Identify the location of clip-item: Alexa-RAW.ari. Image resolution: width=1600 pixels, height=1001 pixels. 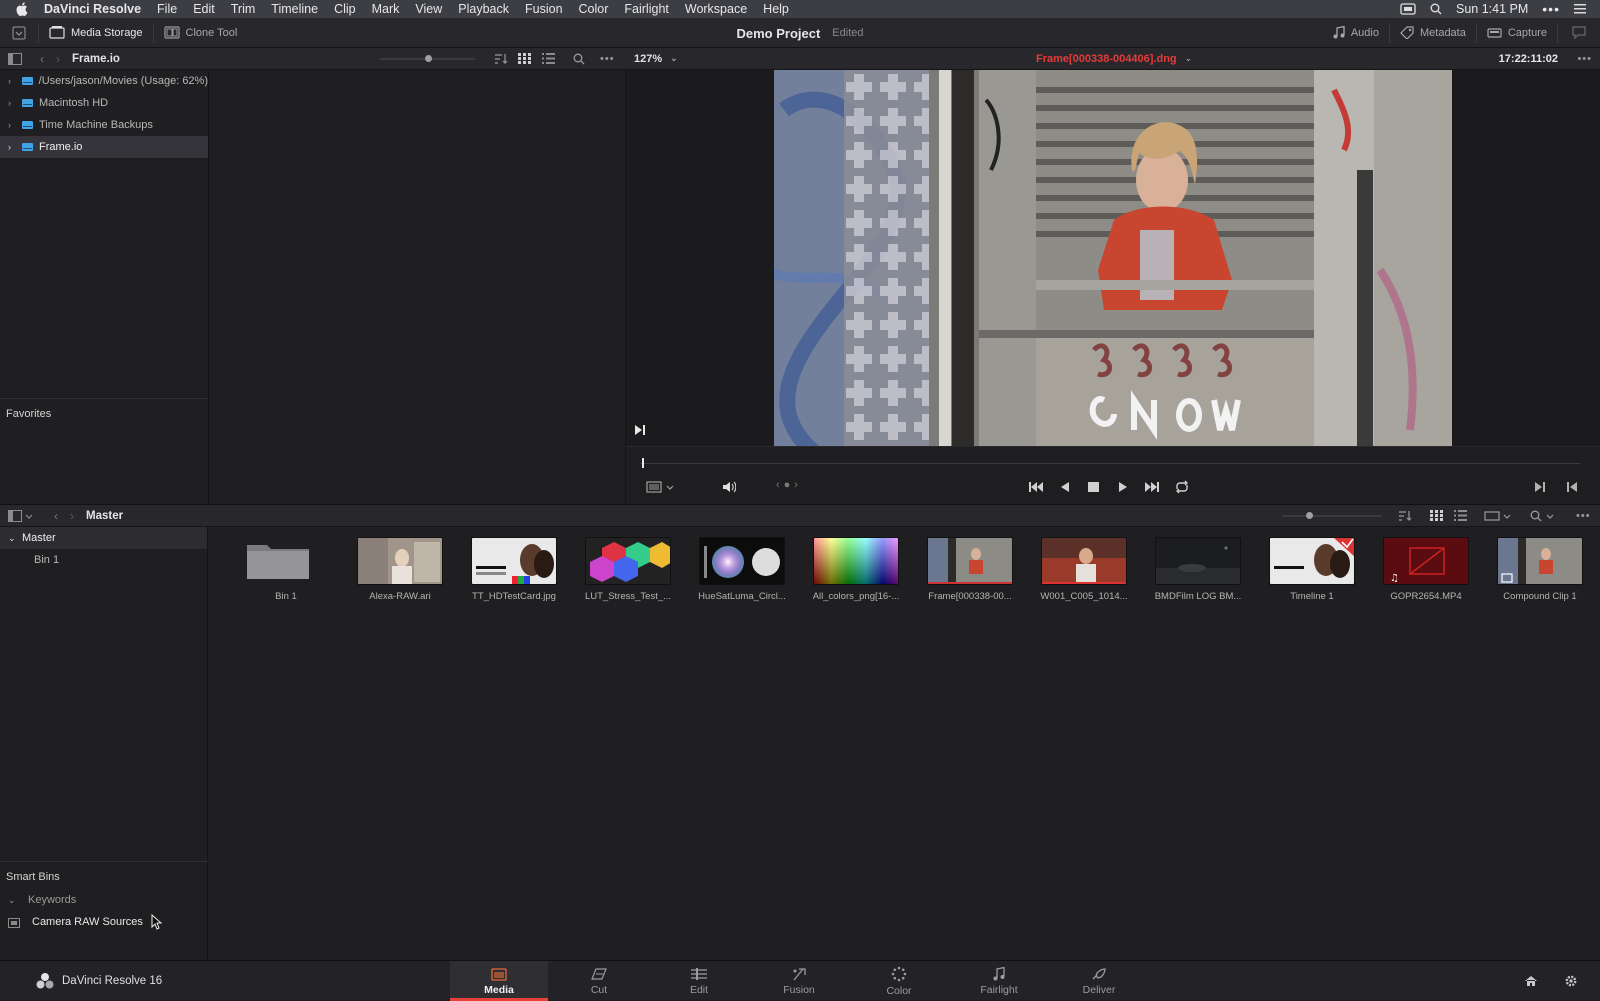
(400, 569).